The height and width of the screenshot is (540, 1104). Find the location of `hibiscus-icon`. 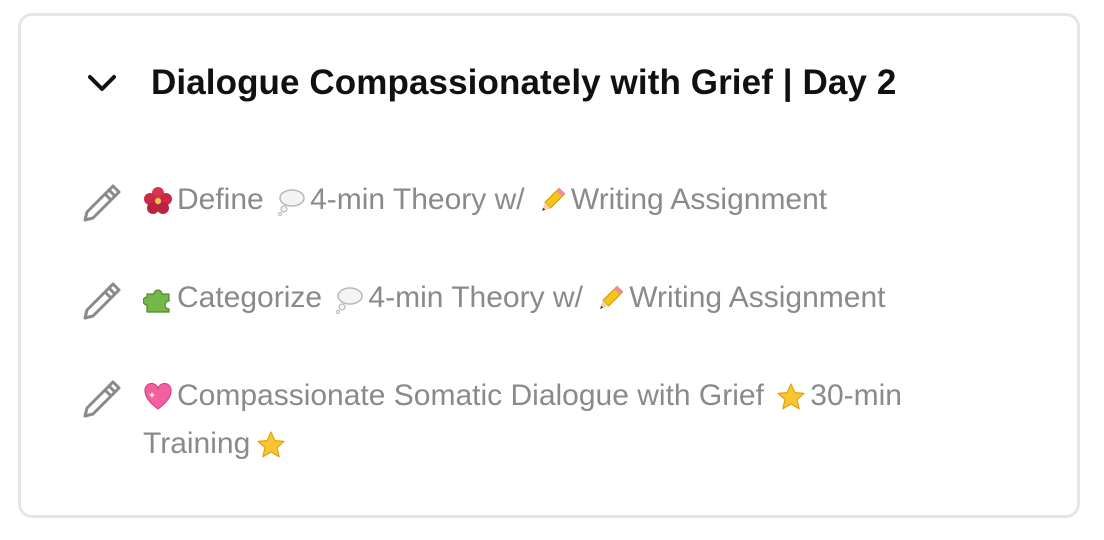

hibiscus-icon is located at coordinates (158, 199).